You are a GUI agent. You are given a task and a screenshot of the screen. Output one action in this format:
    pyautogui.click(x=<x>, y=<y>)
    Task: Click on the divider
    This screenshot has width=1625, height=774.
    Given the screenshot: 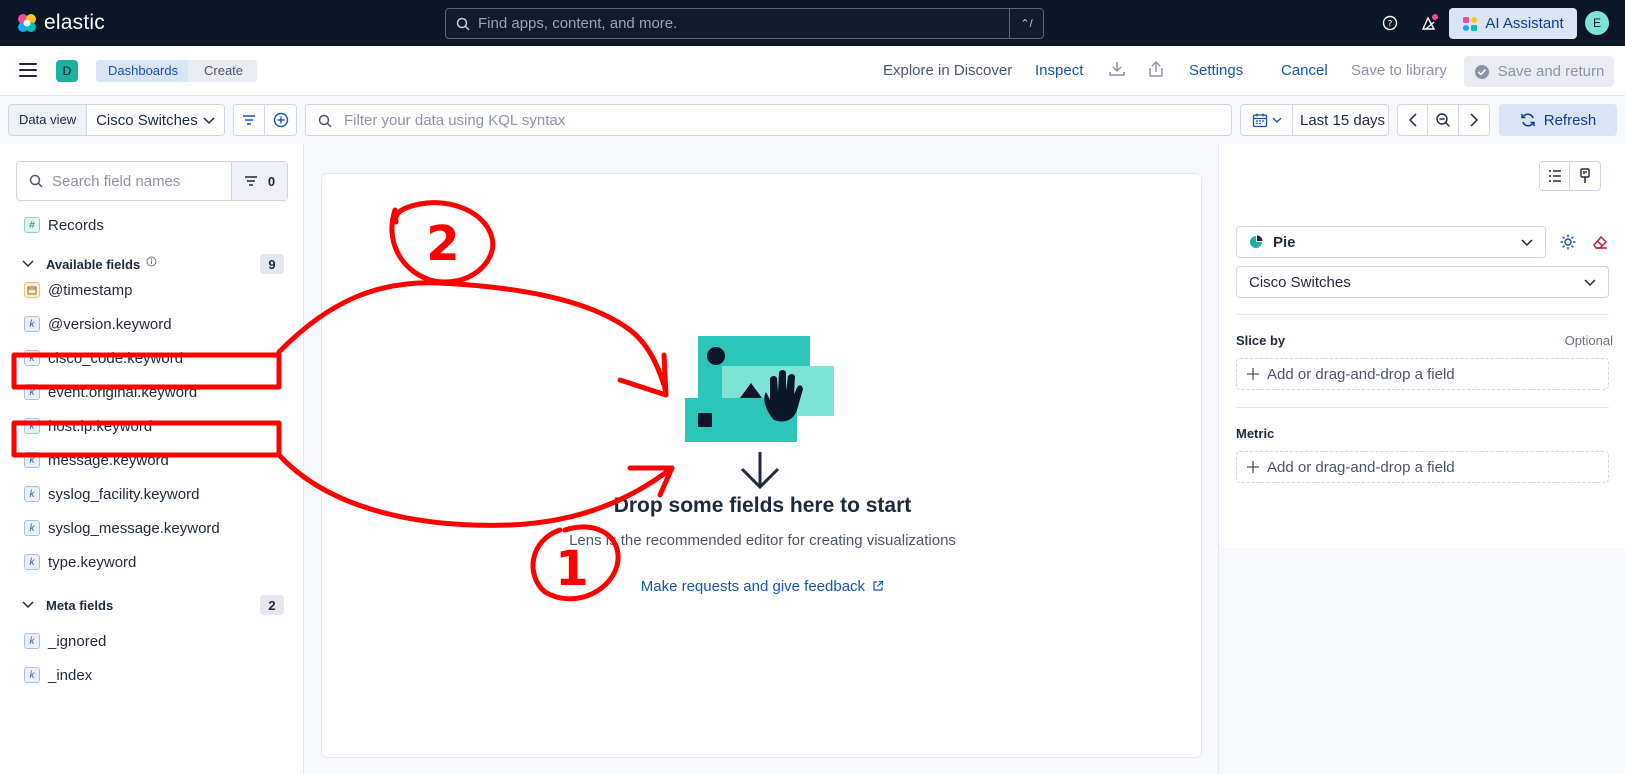 What is the action you would take?
    pyautogui.click(x=1422, y=314)
    